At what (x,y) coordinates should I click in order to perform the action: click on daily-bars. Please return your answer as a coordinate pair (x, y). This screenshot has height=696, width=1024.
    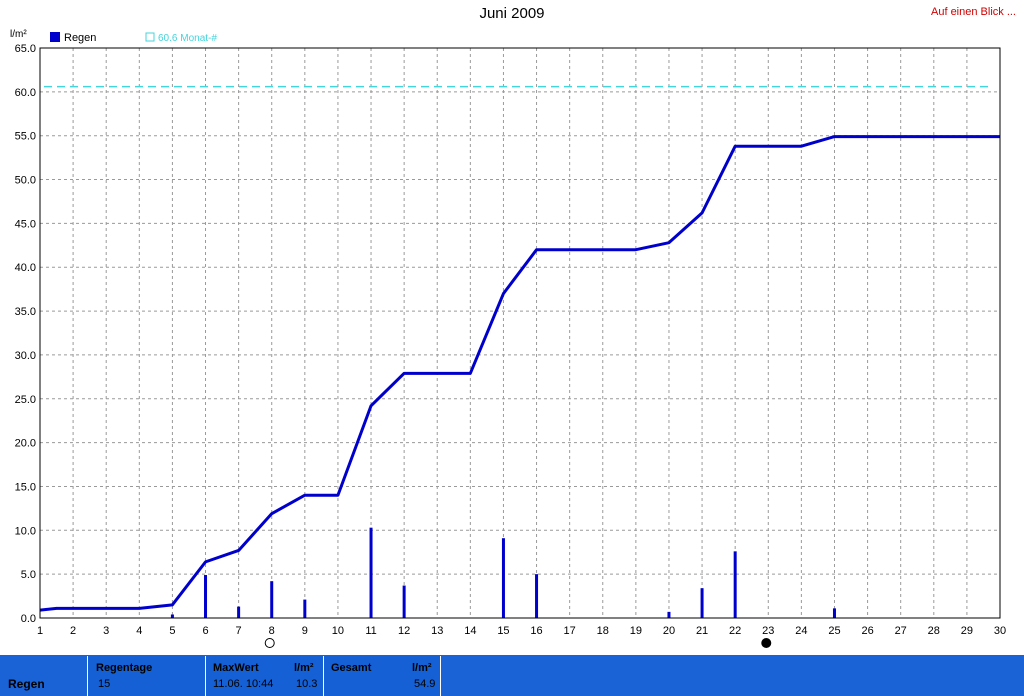
    Looking at the image, I should click on (503, 572).